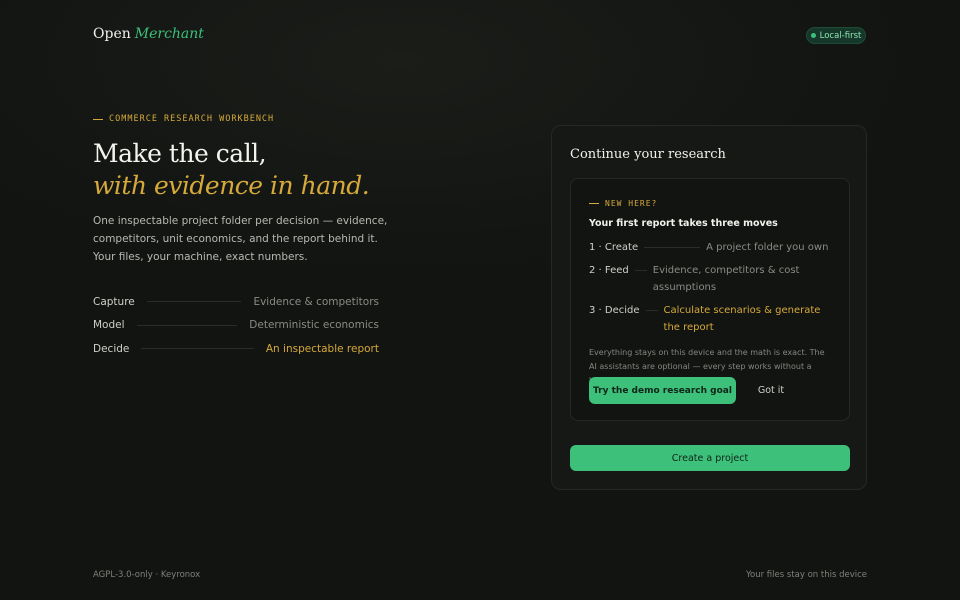 The width and height of the screenshot is (960, 600). Describe the element at coordinates (840, 35) in the screenshot. I see `badge-label: Local-first` at that location.